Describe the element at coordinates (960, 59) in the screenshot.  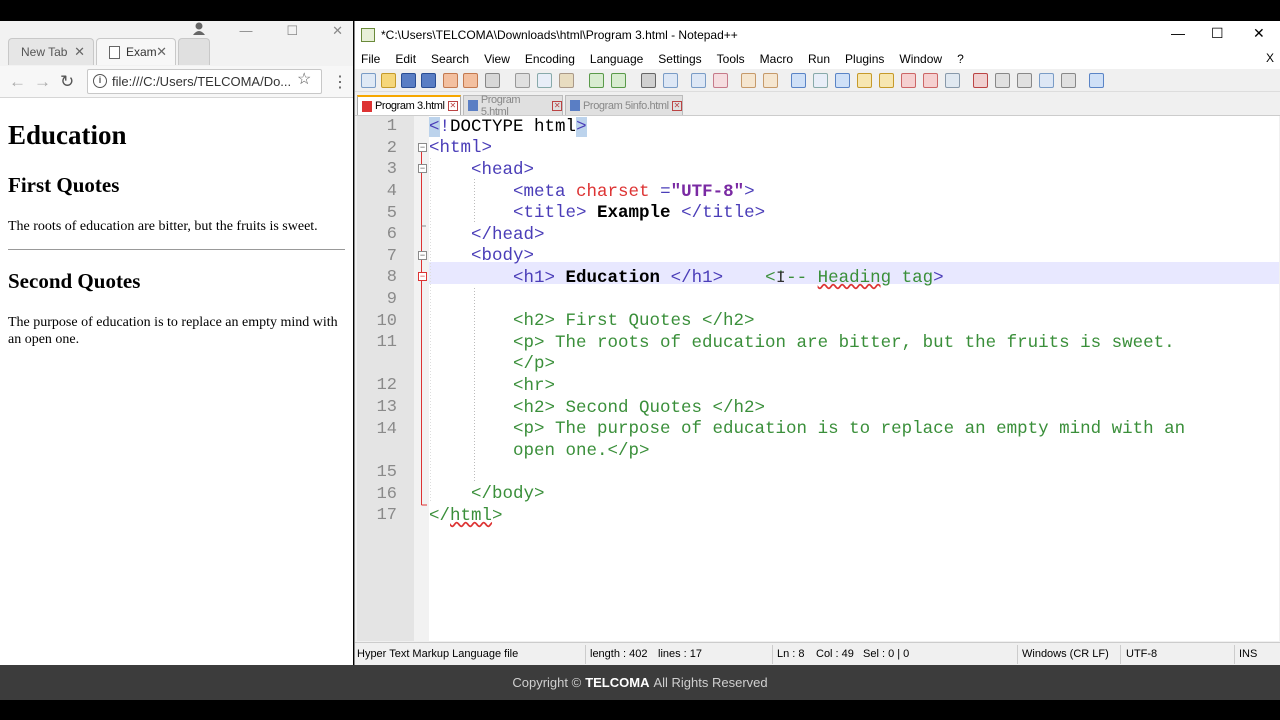
I see `menu-help: ?` at that location.